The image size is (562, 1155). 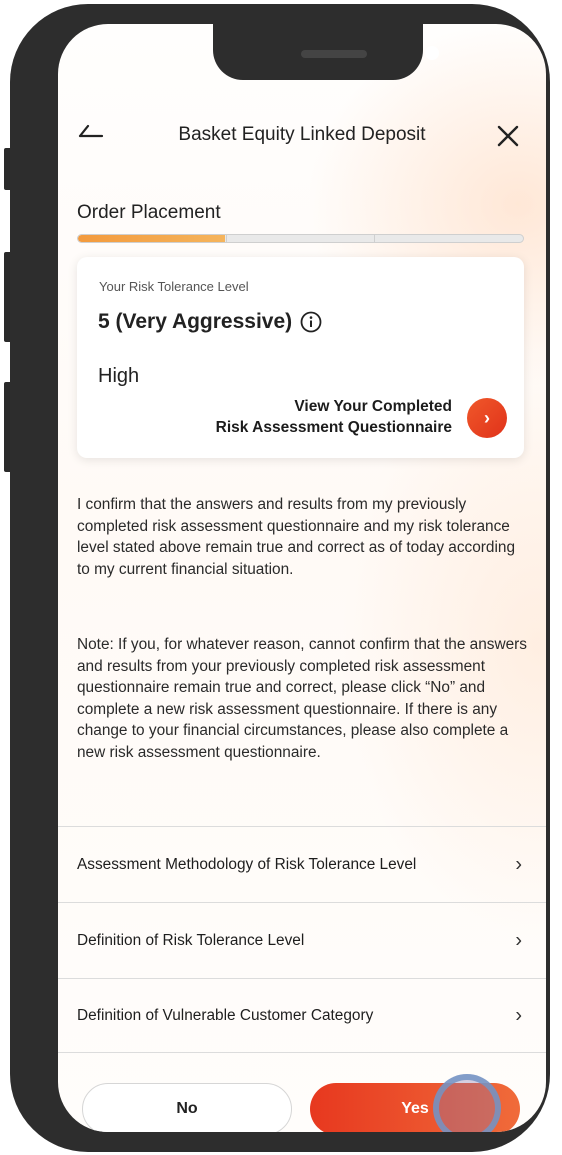 I want to click on view-questionnaire-arrow-button: ›, so click(x=487, y=418).